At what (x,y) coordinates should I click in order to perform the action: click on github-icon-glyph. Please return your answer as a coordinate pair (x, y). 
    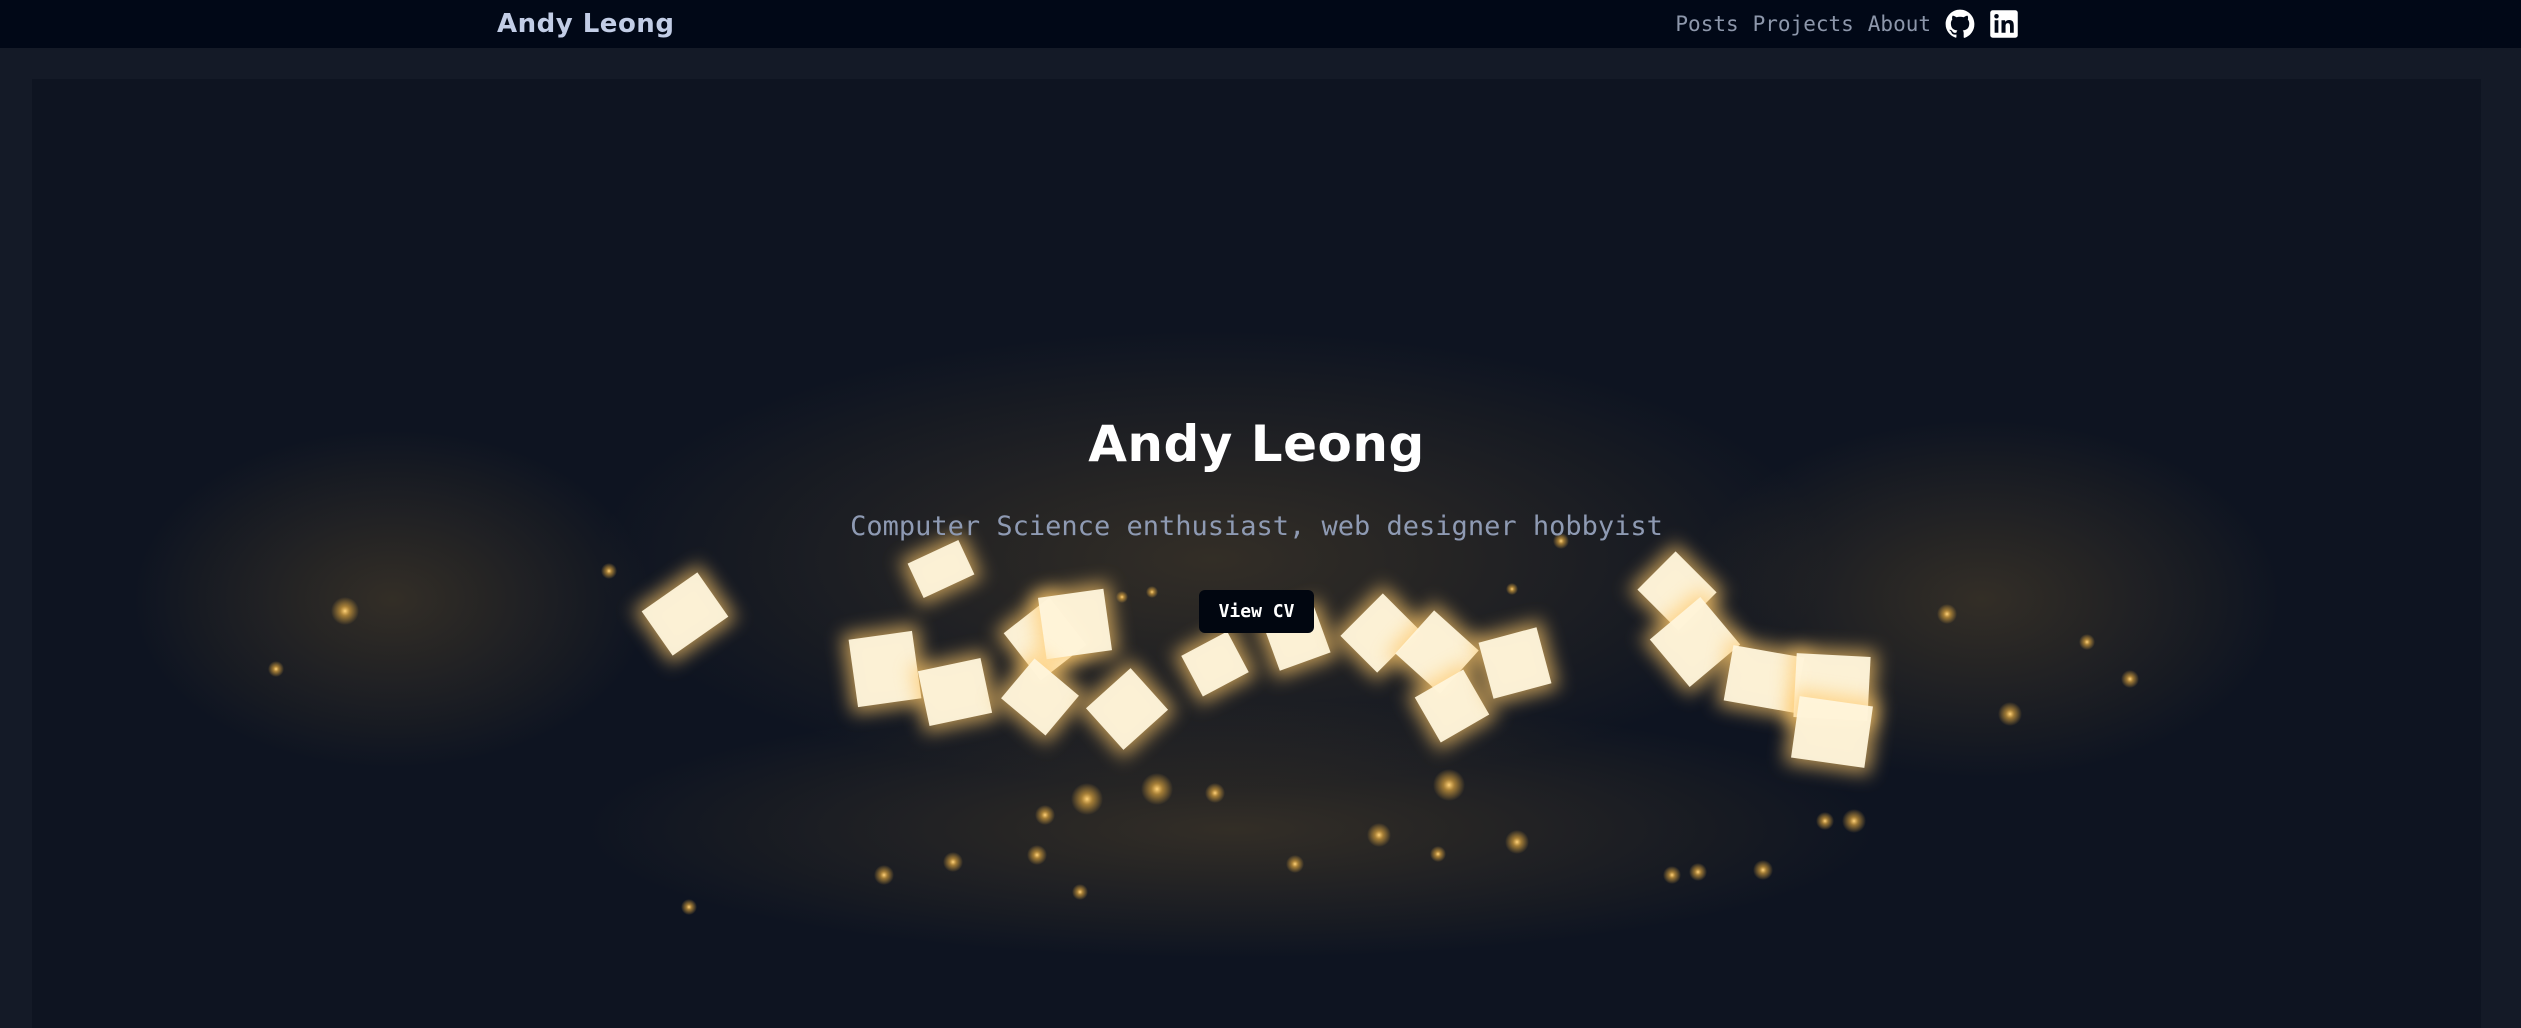
    Looking at the image, I should click on (1960, 23).